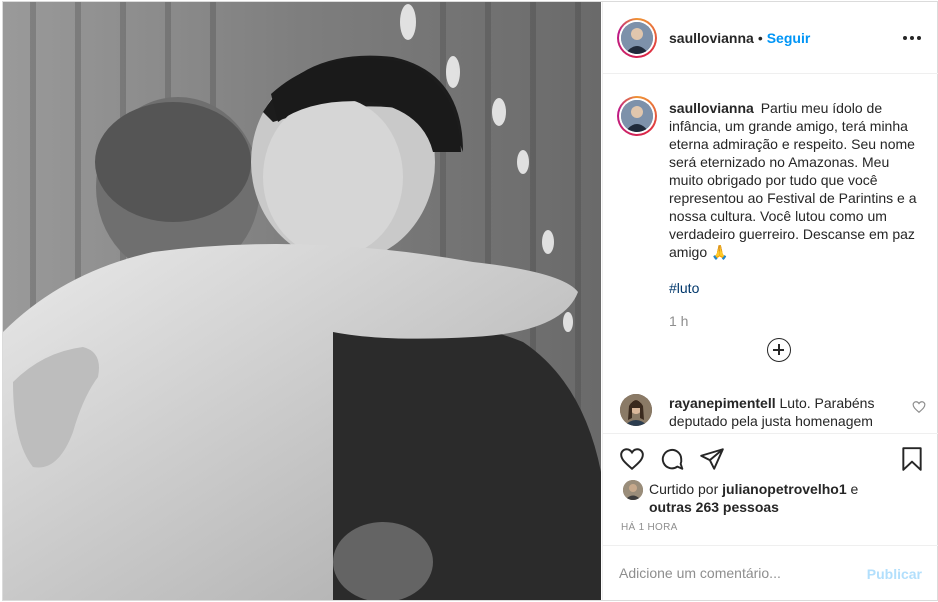  Describe the element at coordinates (684, 288) in the screenshot. I see `hashtag-link: #luto` at that location.